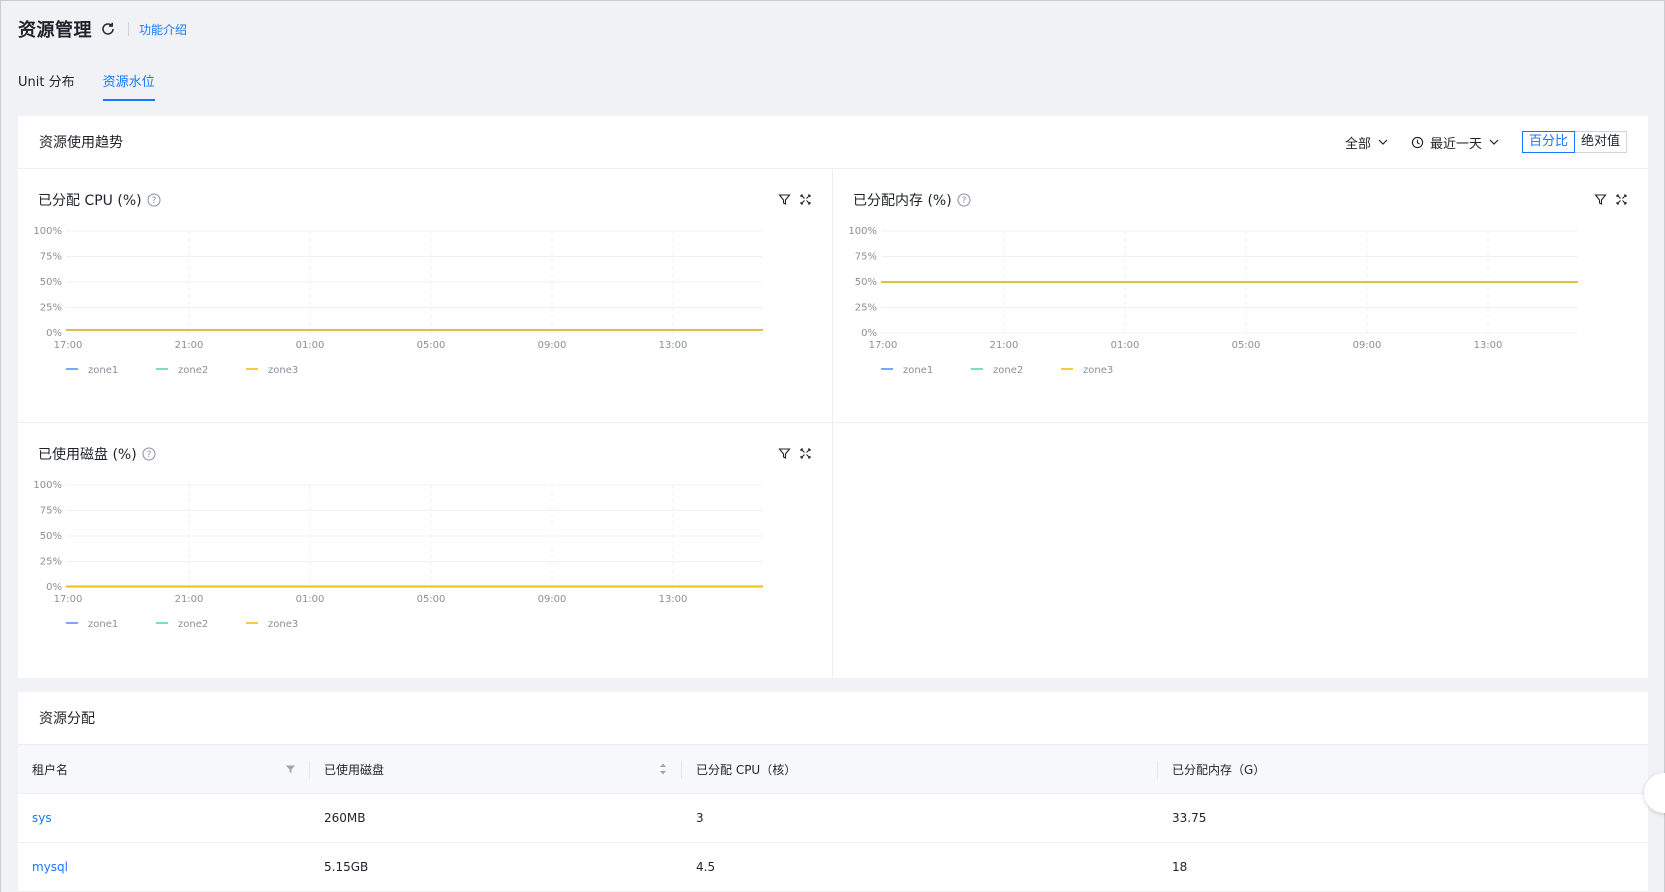 This screenshot has width=1665, height=892. I want to click on mode-absolute-button: 绝对值, so click(1600, 142).